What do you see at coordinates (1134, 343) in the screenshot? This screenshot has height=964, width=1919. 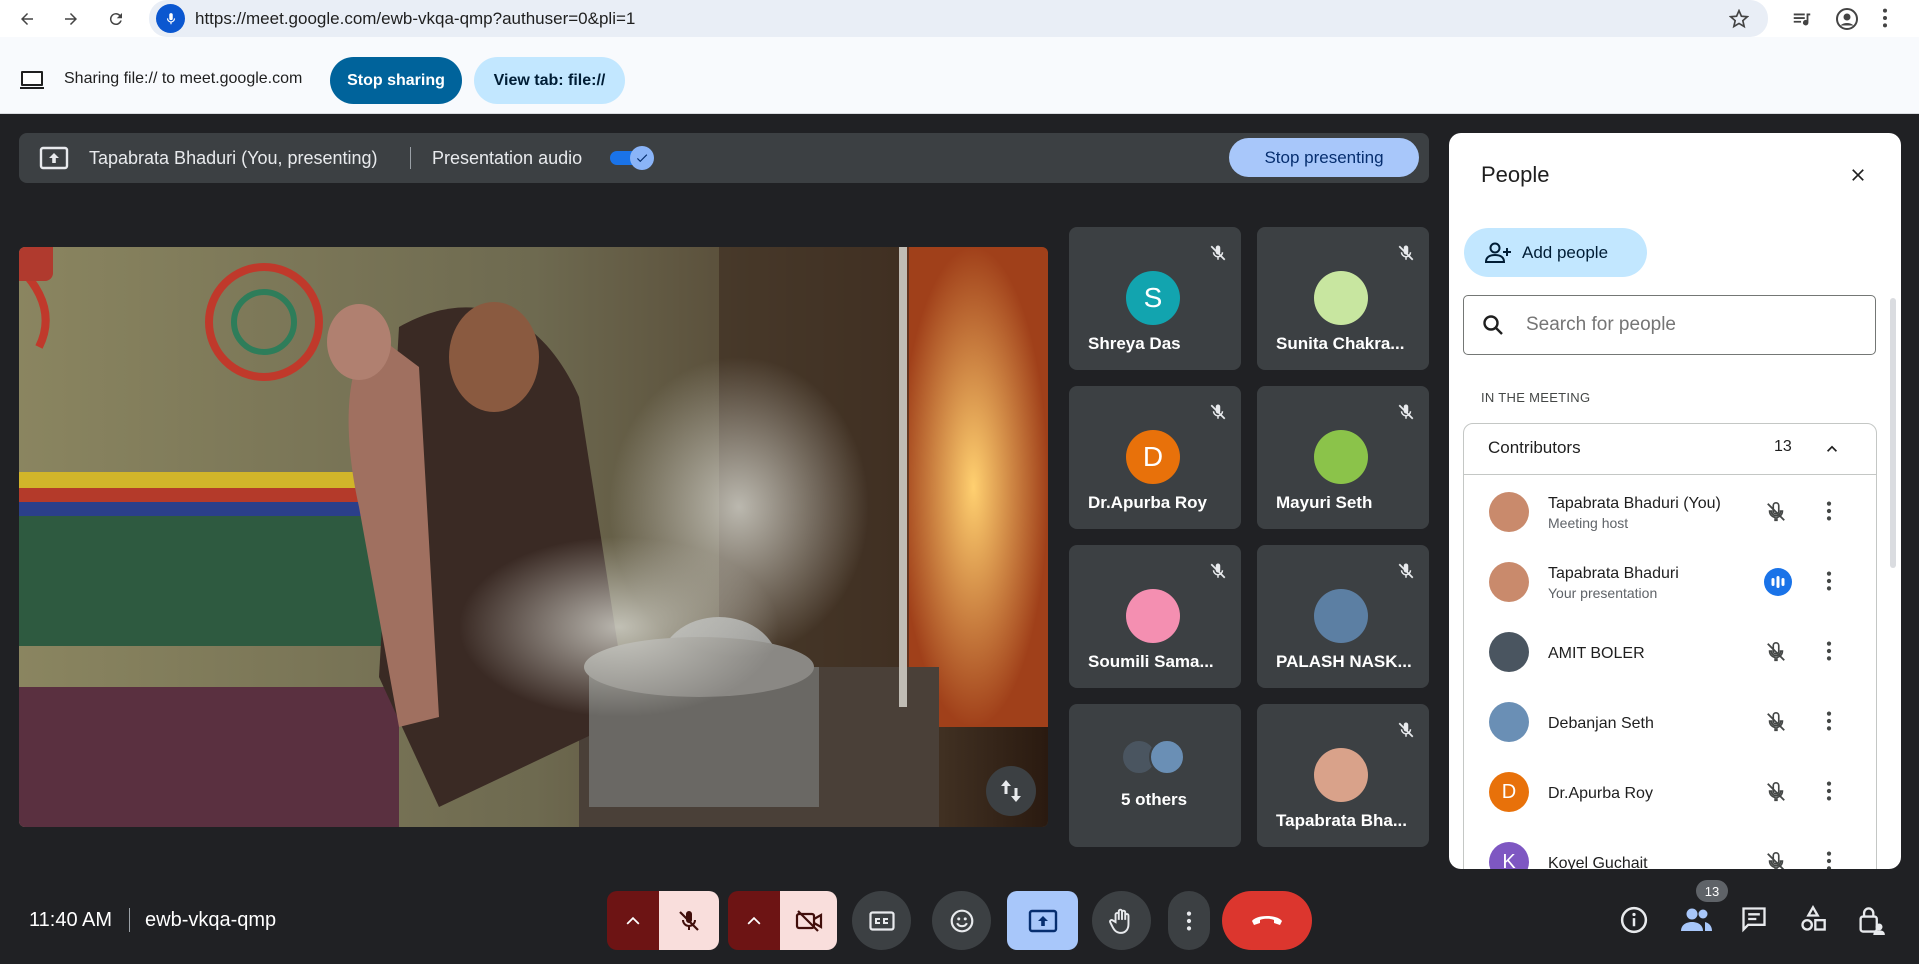 I see `participant-name: Shreya Das` at bounding box center [1134, 343].